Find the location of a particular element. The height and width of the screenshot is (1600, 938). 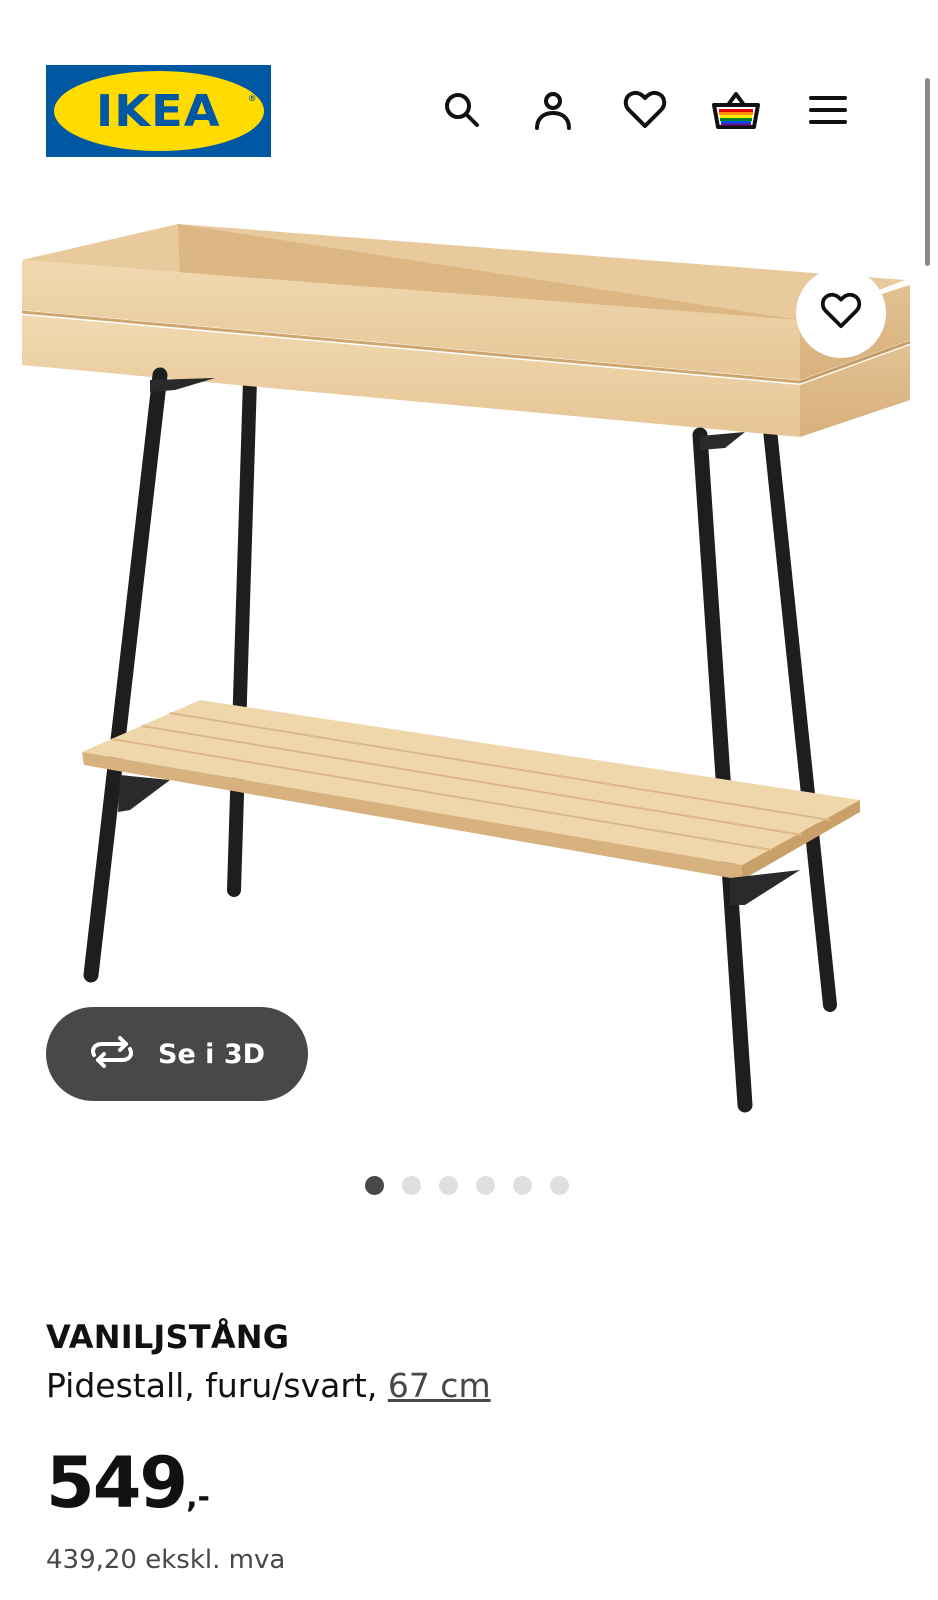

product-name: VANILJSTÅNG is located at coordinates (168, 1337).